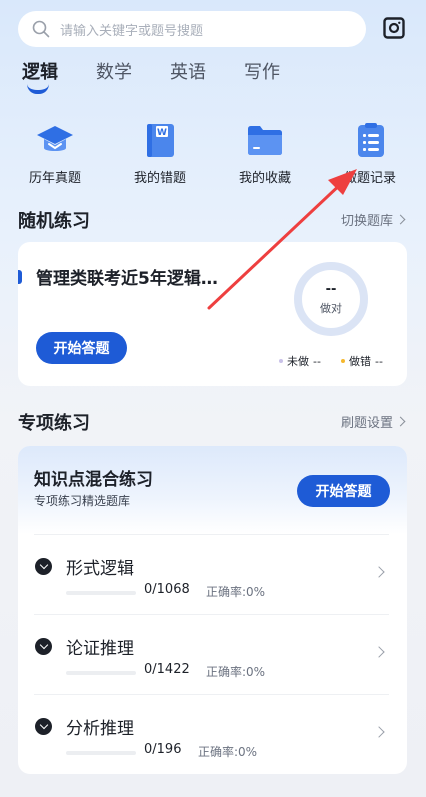 The image size is (426, 797). I want to click on search-bar: 请输入关键字或题号搜题, so click(192, 29).